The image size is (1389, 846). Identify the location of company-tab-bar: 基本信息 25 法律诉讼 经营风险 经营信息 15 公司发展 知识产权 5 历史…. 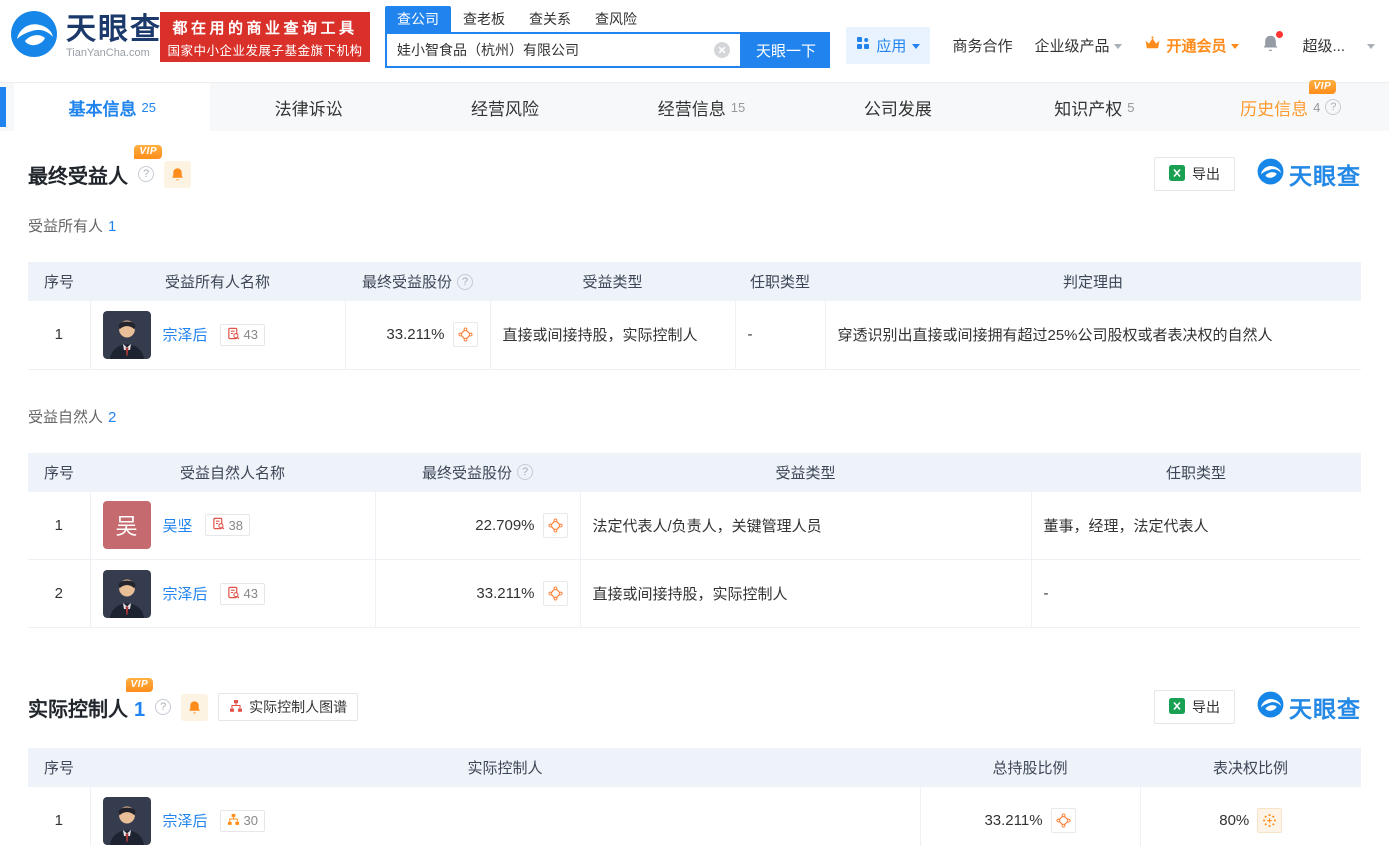
(694, 105).